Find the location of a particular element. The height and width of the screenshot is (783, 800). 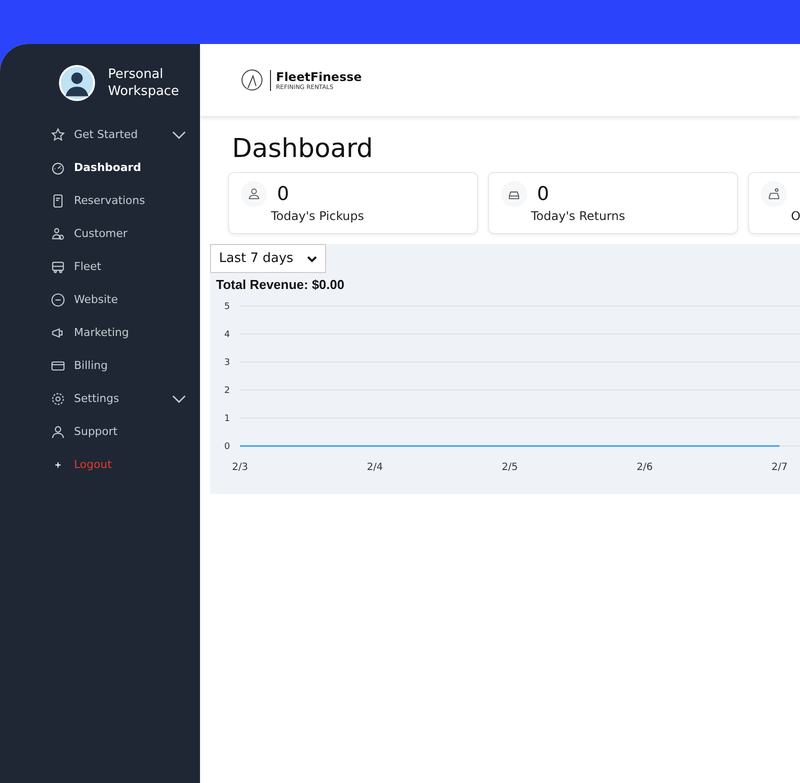

y-tick-label: 2 is located at coordinates (227, 391).